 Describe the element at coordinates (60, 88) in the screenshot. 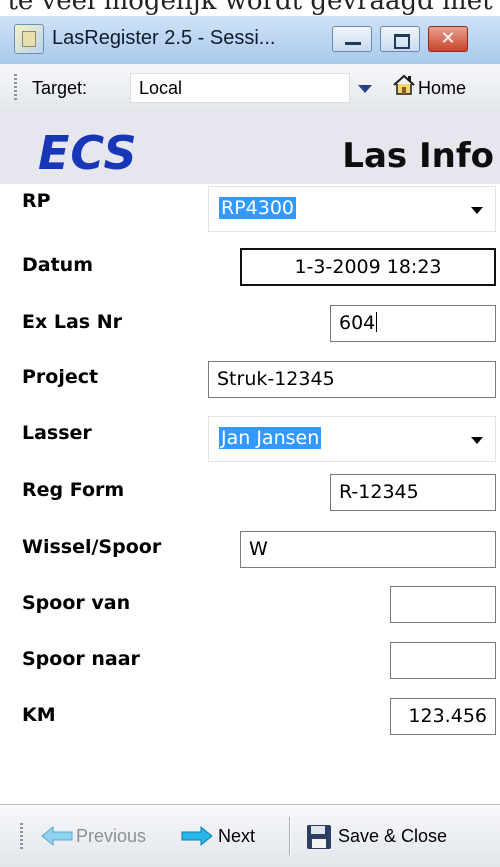

I see `target-label: Target:` at that location.